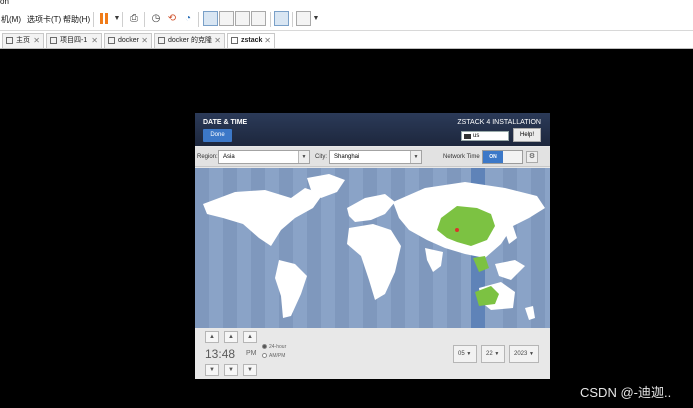 Image resolution: width=693 pixels, height=408 pixels. What do you see at coordinates (231, 370) in the screenshot?
I see `minute-down-button: ▼` at bounding box center [231, 370].